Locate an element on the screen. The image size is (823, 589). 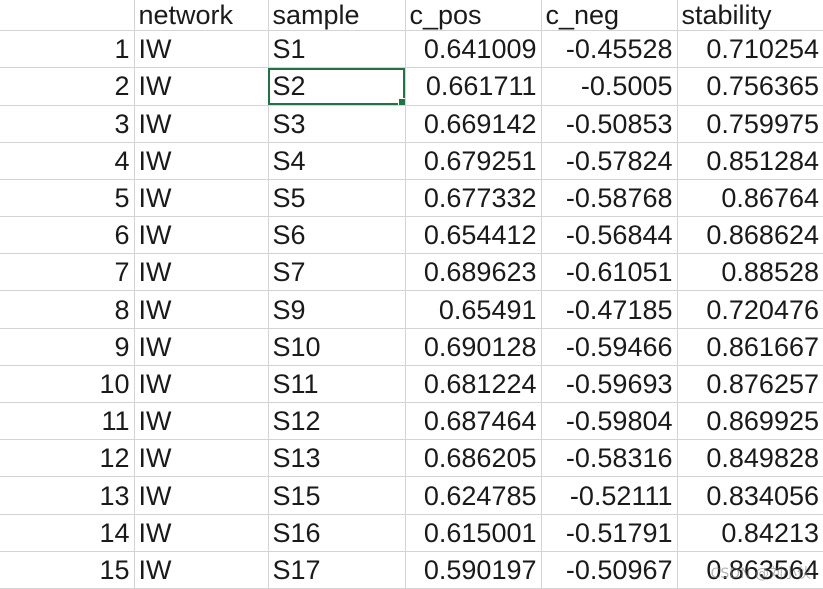
cell-stability: 0.756365 is located at coordinates (750, 86).